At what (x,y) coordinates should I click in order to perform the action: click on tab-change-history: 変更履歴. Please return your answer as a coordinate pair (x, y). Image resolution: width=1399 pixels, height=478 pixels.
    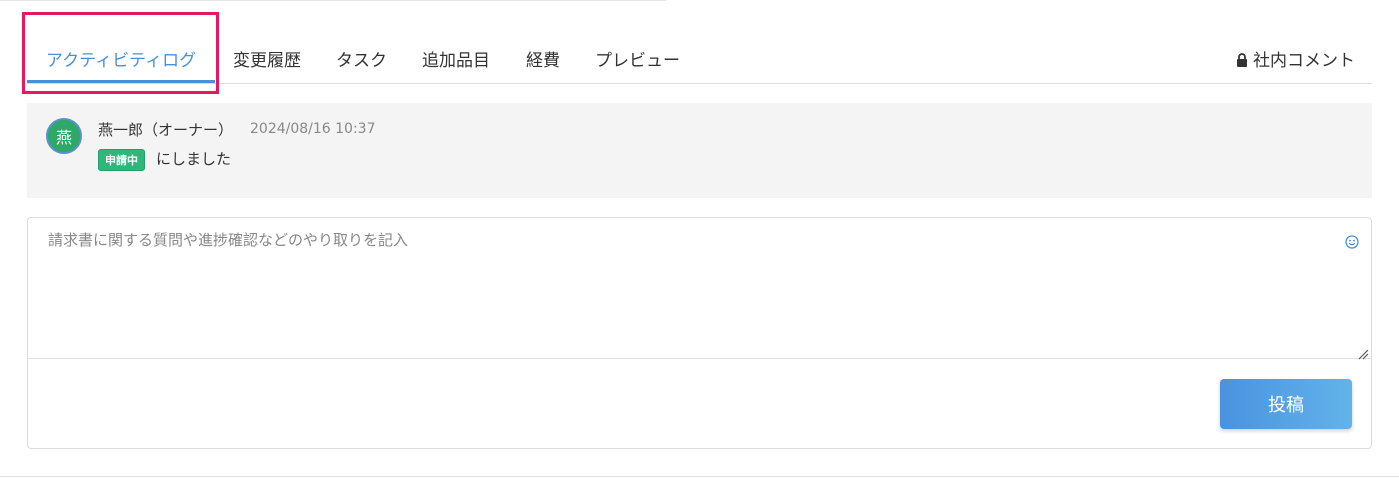
    Looking at the image, I should click on (267, 58).